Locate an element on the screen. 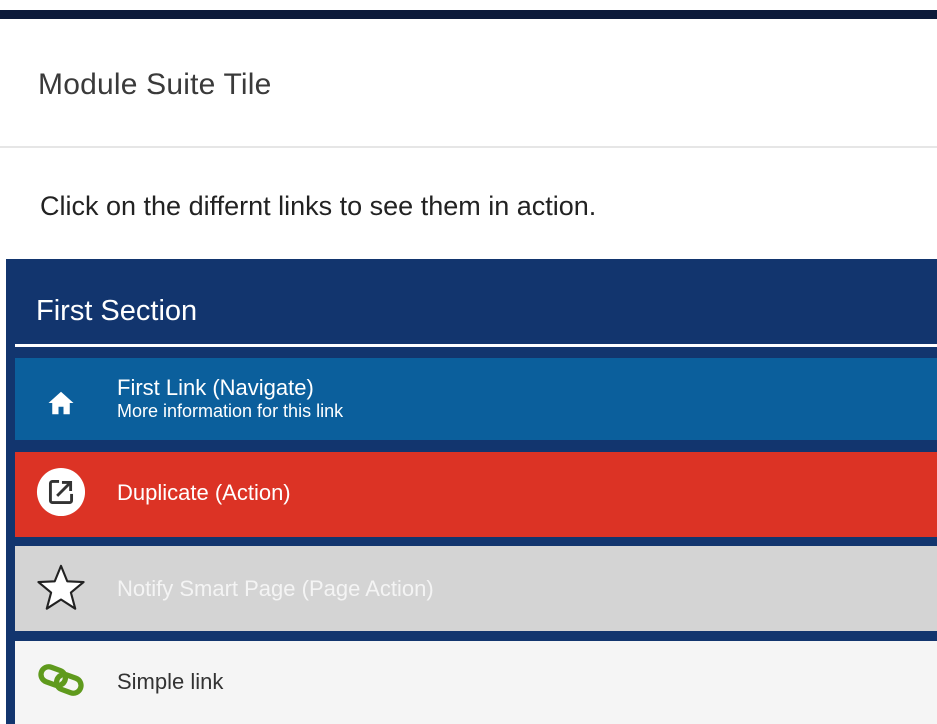 The height and width of the screenshot is (724, 937). external-link-icon is located at coordinates (61, 492).